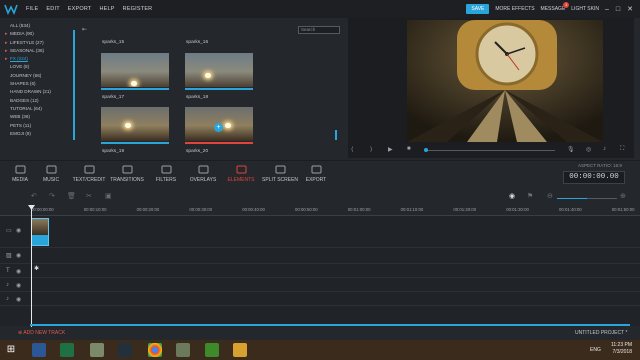 Image resolution: width=640 pixels, height=360 pixels. What do you see at coordinates (320, 197) in the screenshot?
I see `timeline-tools` at bounding box center [320, 197].